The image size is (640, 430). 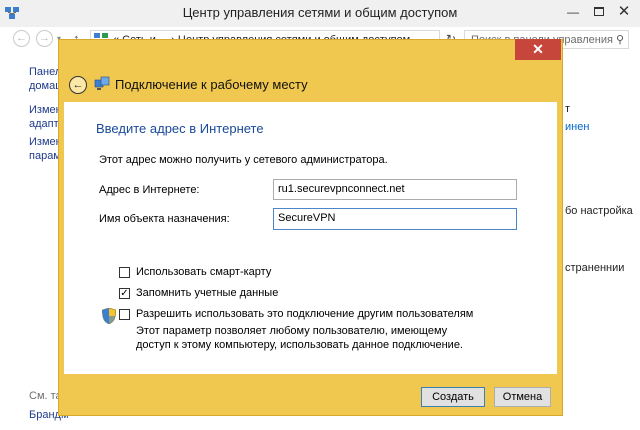 What do you see at coordinates (211, 84) in the screenshot?
I see `dialog-title: Подключение к рабочему месту` at bounding box center [211, 84].